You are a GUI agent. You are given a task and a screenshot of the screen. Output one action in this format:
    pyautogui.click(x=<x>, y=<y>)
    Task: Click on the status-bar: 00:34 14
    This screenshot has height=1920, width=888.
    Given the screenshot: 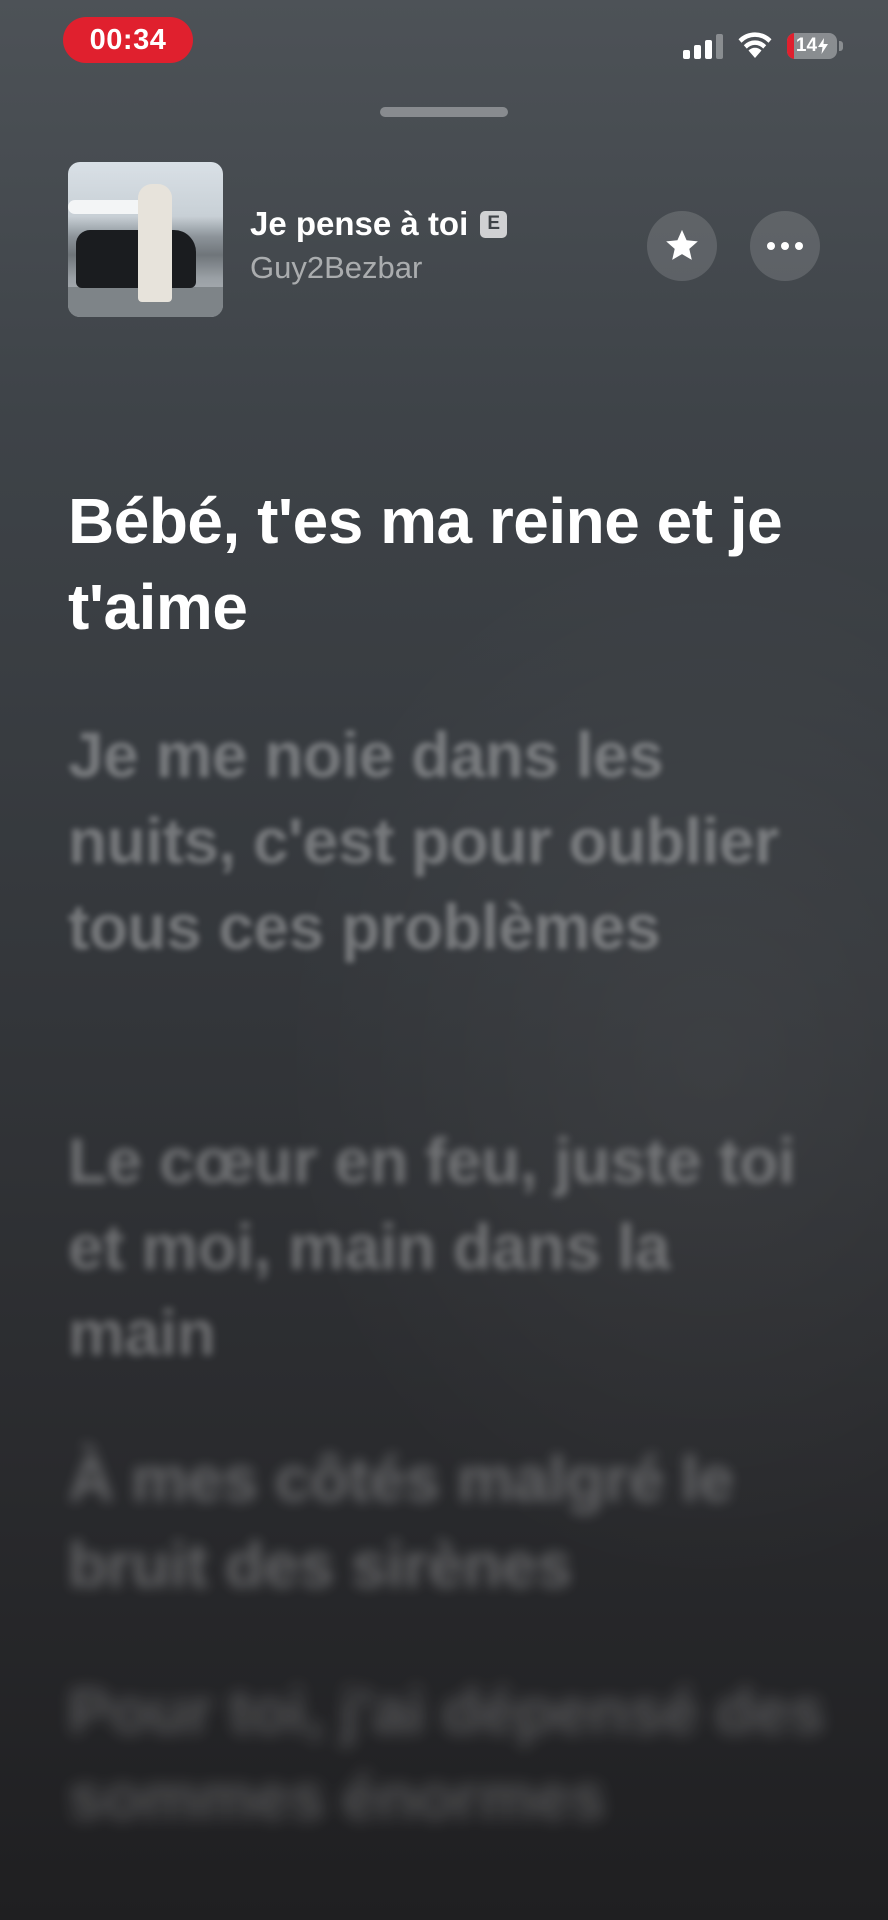 What is the action you would take?
    pyautogui.click(x=444, y=40)
    